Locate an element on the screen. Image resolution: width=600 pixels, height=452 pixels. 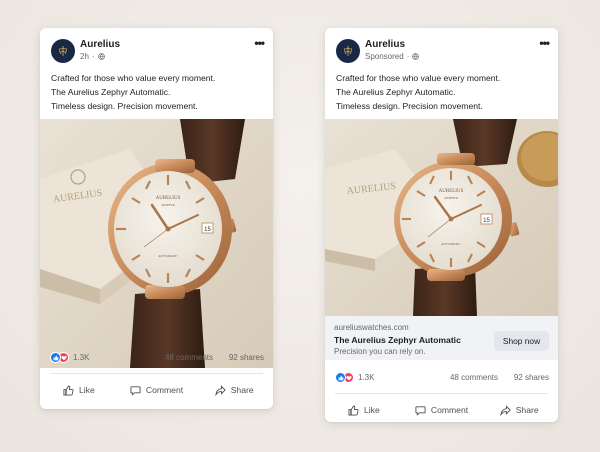
sponsored-label: Sponsored is located at coordinates (384, 56).